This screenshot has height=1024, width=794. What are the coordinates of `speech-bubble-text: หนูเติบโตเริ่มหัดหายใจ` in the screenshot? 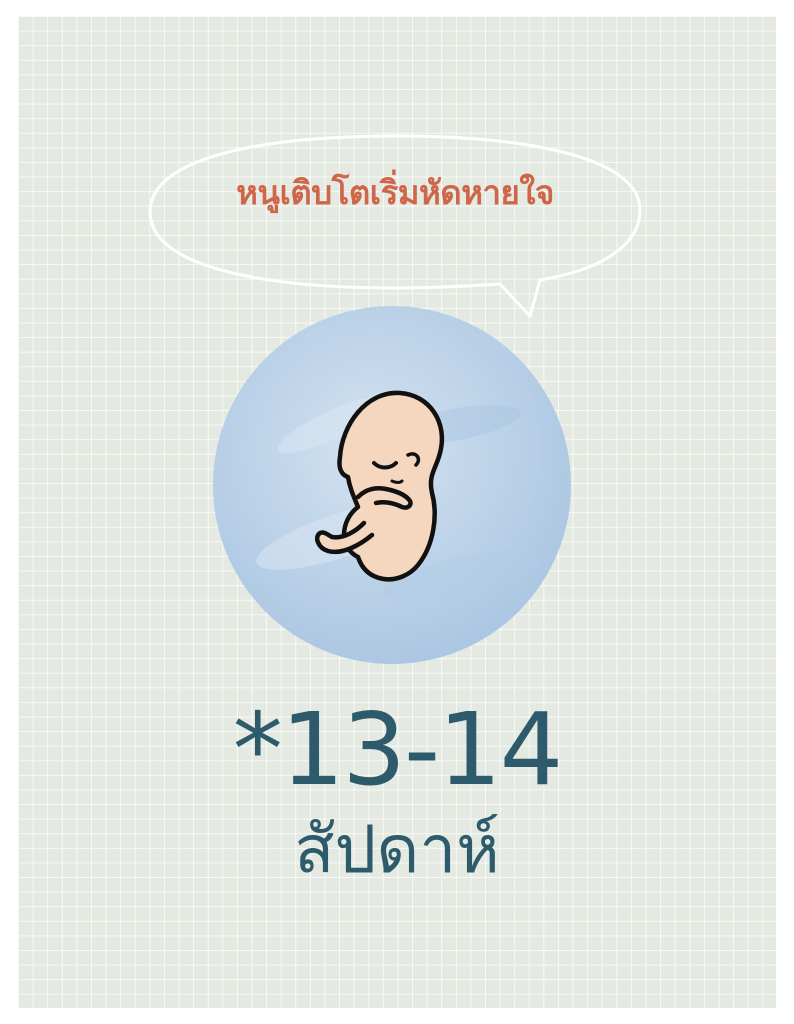 It's located at (395, 192).